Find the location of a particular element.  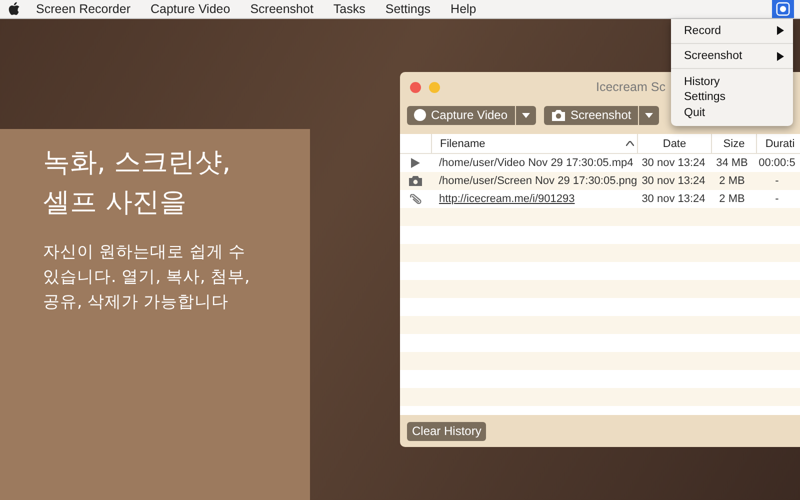

column-header: Size is located at coordinates (733, 143).